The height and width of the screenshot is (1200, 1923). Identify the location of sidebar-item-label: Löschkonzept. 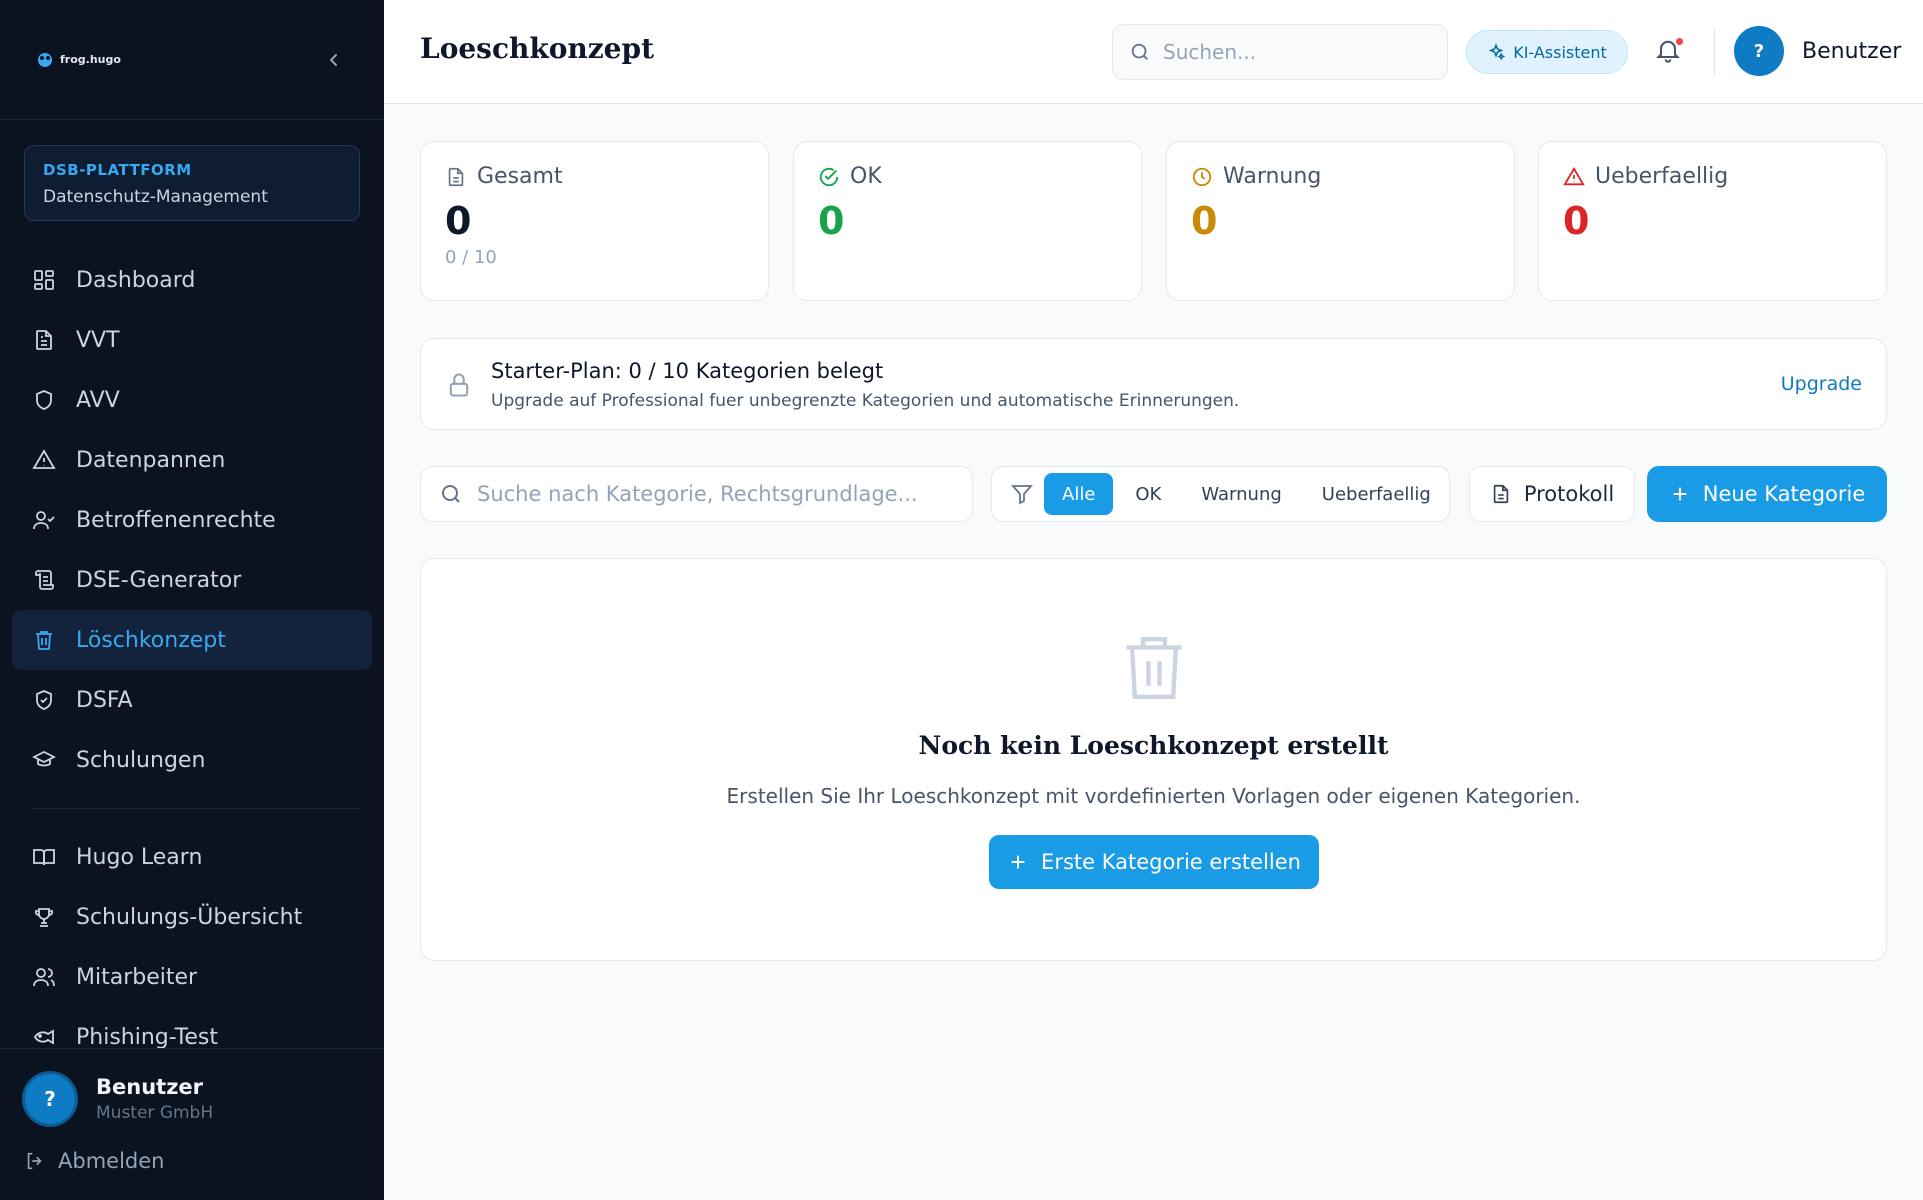
(151, 640).